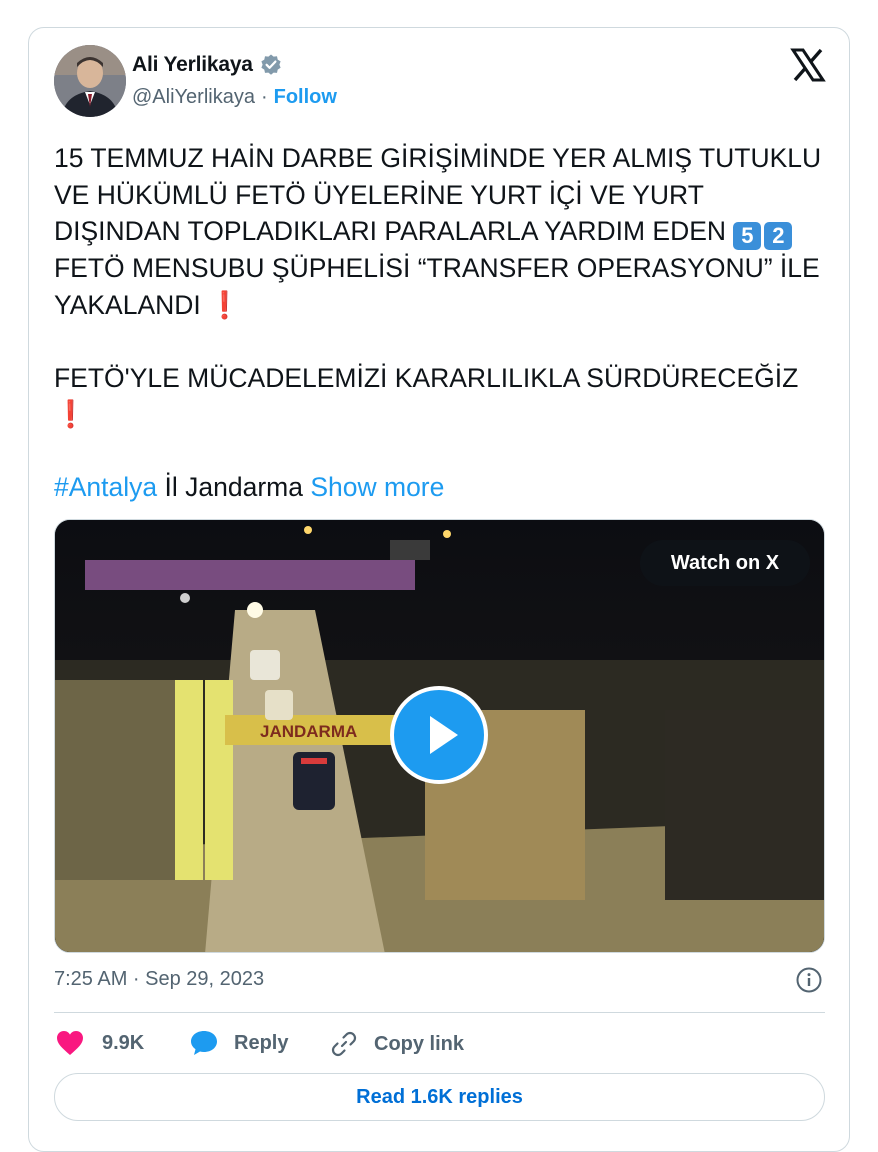 This screenshot has height=1152, width=878. Describe the element at coordinates (808, 65) in the screenshot. I see `x-logo-icon` at that location.